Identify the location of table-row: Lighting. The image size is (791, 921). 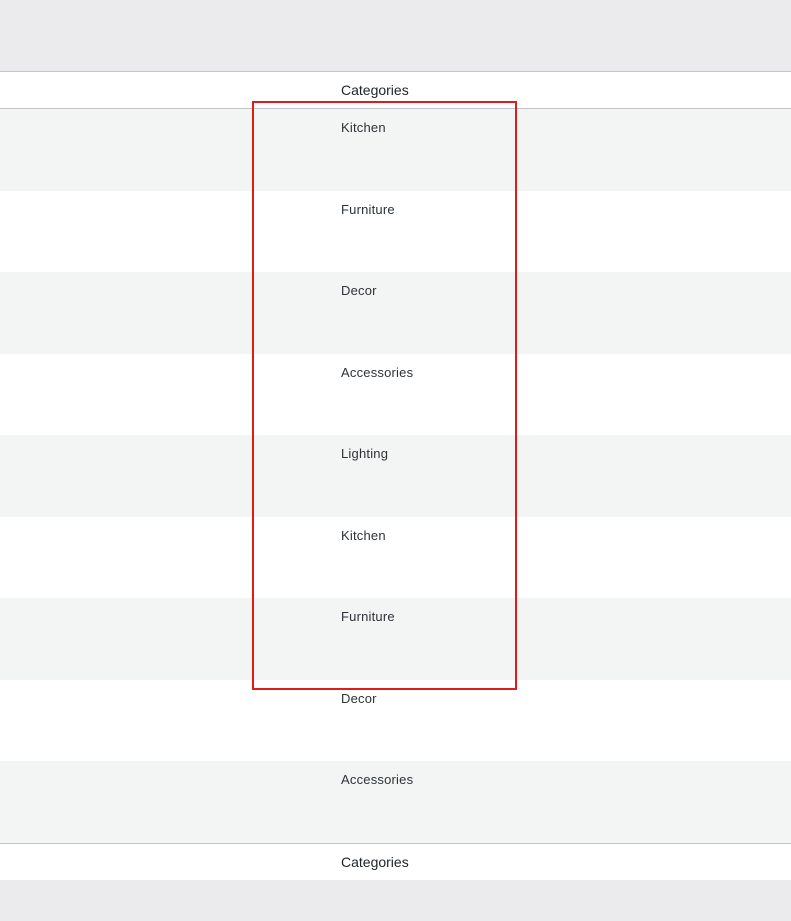
(395, 476).